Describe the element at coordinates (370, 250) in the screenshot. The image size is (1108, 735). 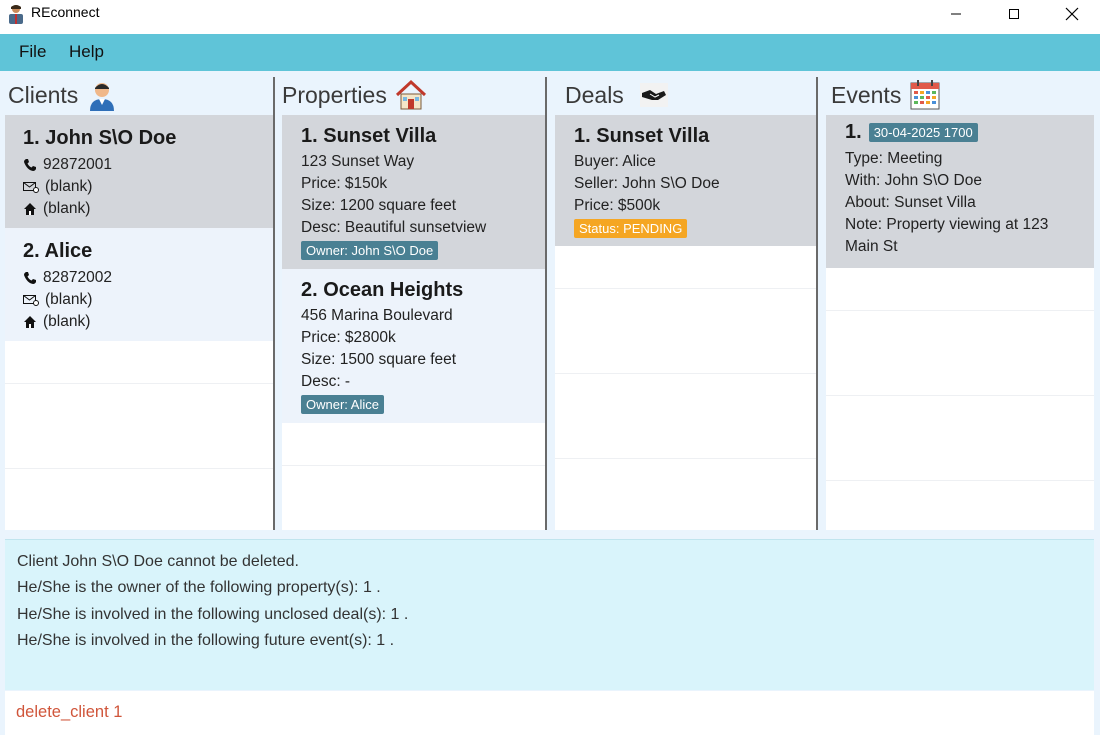
I see `owner-badge: Owner: John S\O Doe` at that location.